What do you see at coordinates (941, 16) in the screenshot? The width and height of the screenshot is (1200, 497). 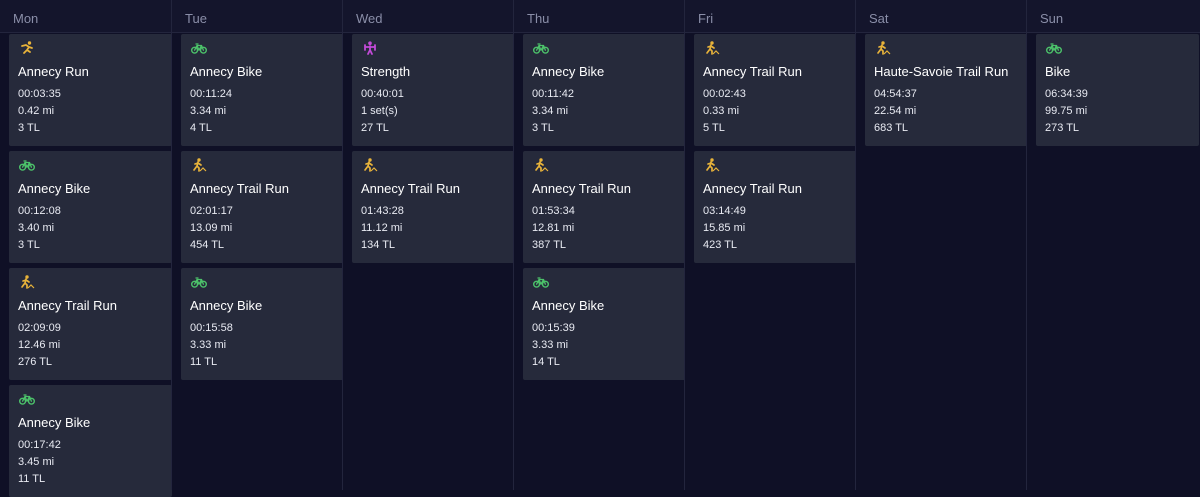 I see `day-header: Sat` at bounding box center [941, 16].